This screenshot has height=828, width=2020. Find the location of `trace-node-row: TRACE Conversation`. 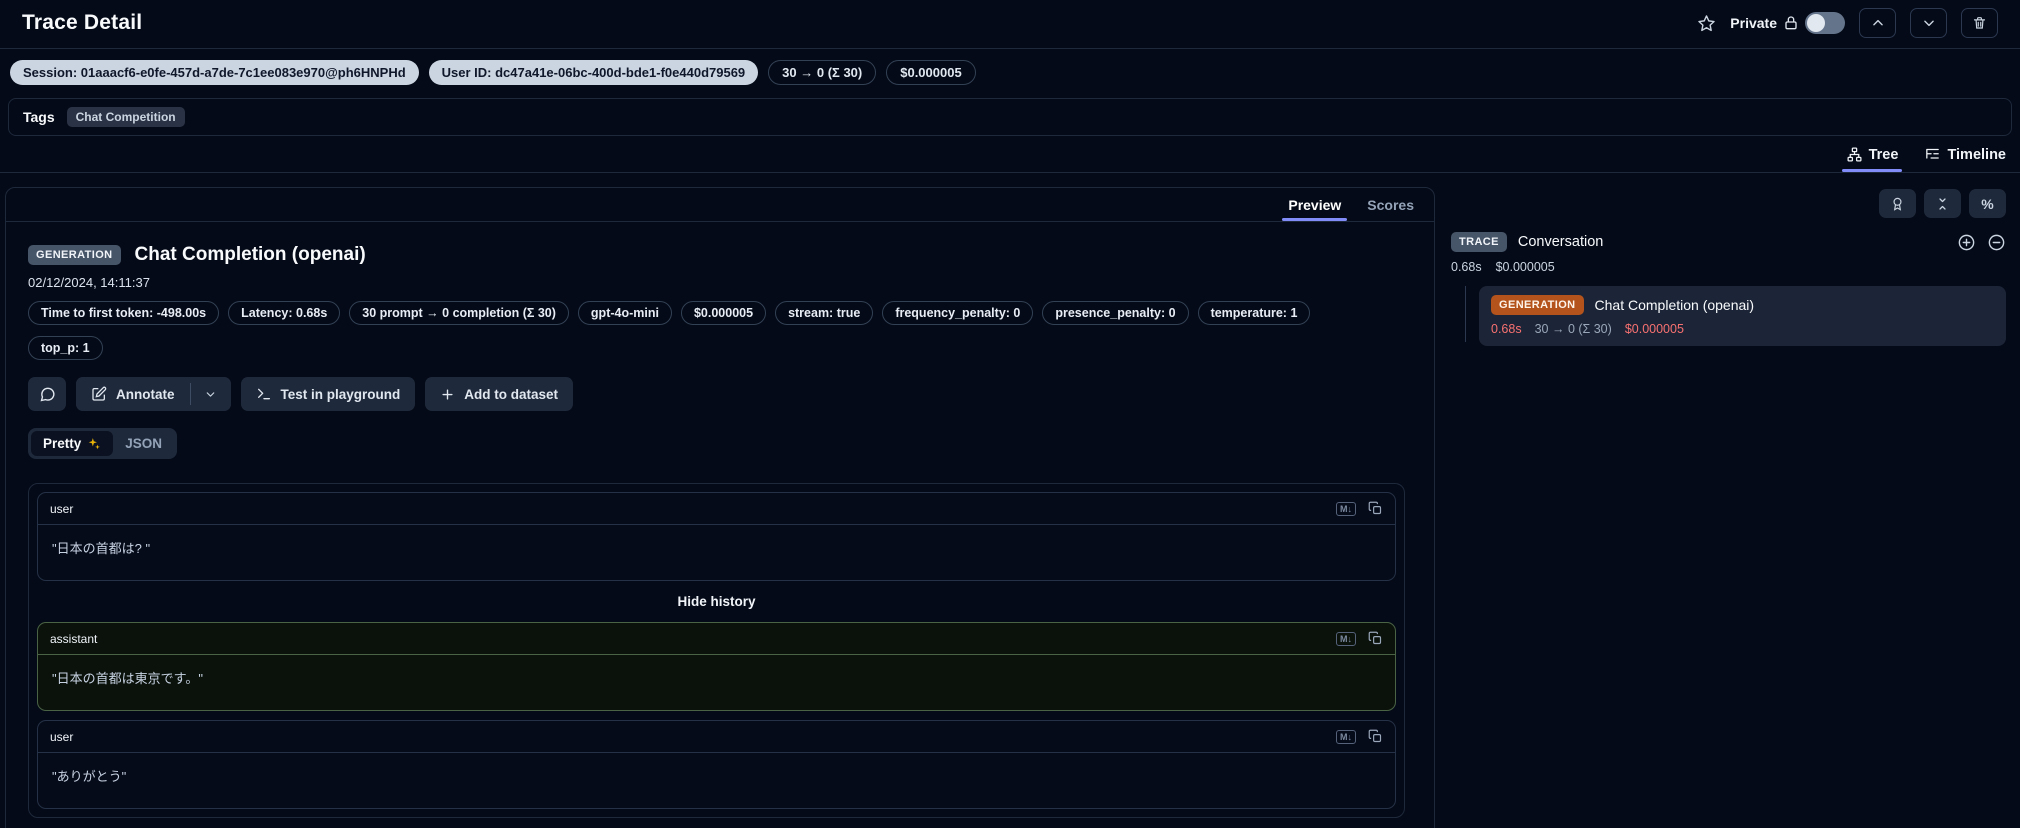

trace-node-row: TRACE Conversation is located at coordinates (1728, 242).